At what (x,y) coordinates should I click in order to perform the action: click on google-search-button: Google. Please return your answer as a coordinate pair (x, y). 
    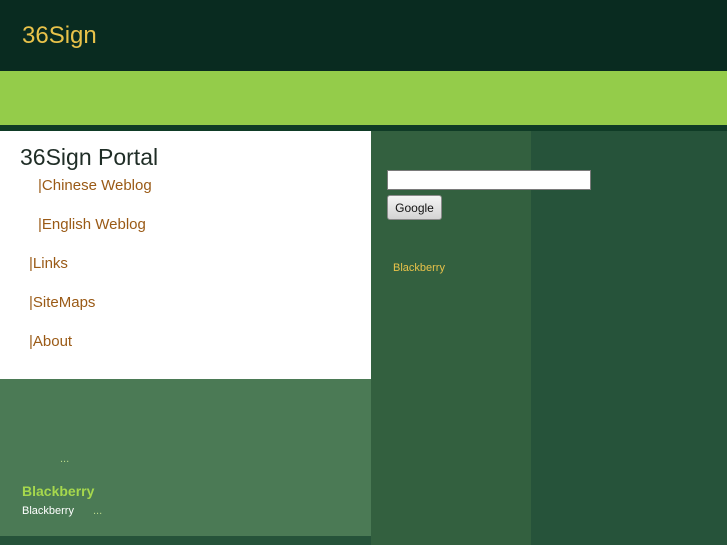
    Looking at the image, I should click on (414, 207).